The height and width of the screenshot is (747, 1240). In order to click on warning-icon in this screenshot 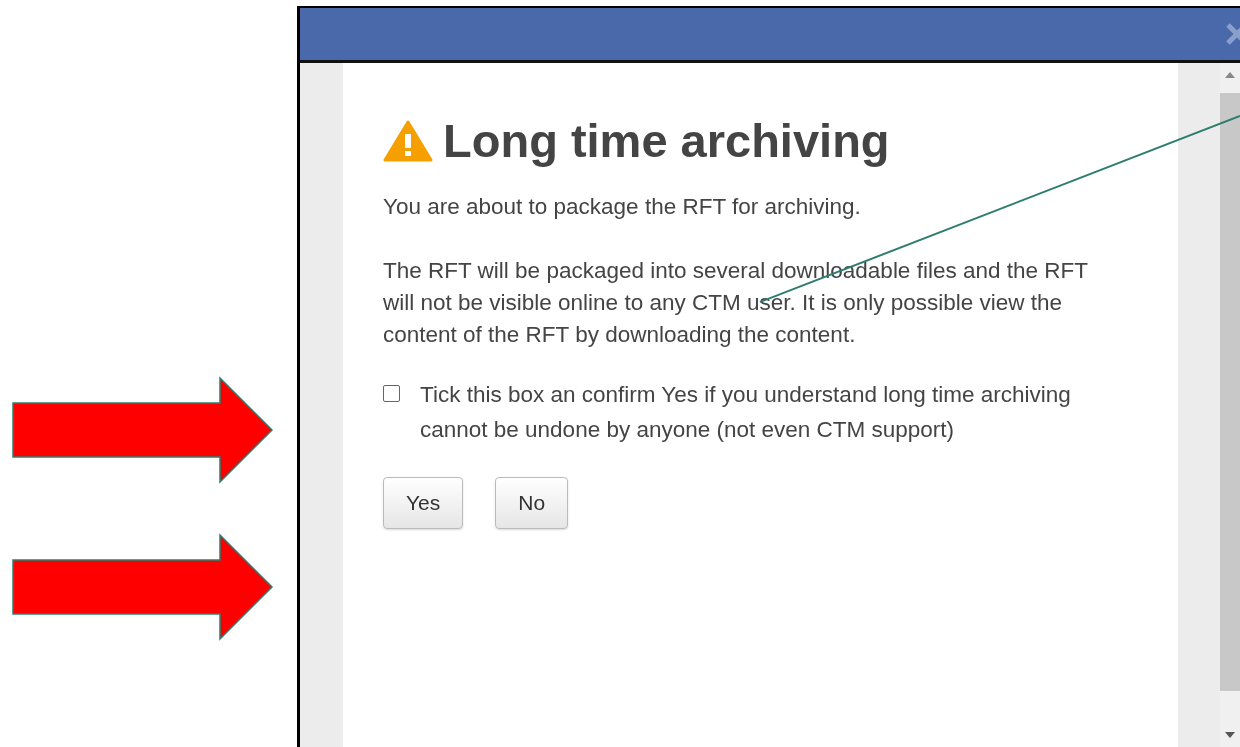, I will do `click(408, 141)`.